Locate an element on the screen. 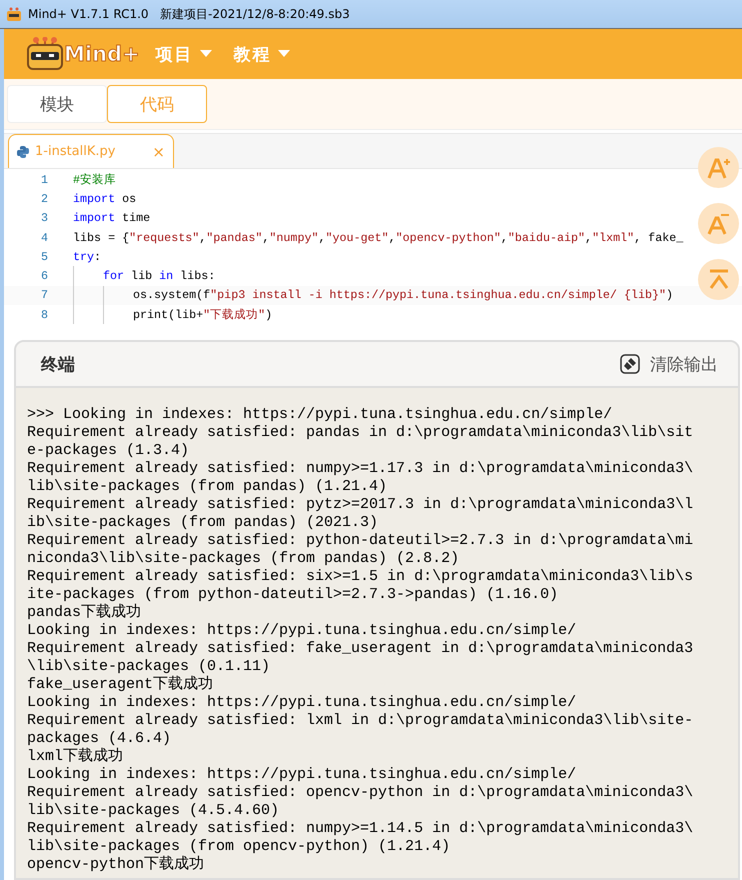 Image resolution: width=742 pixels, height=880 pixels. terminal-line: Requirement already satisfied: lxml in d:\programdata\miniconda3\lib\site- is located at coordinates (360, 721).